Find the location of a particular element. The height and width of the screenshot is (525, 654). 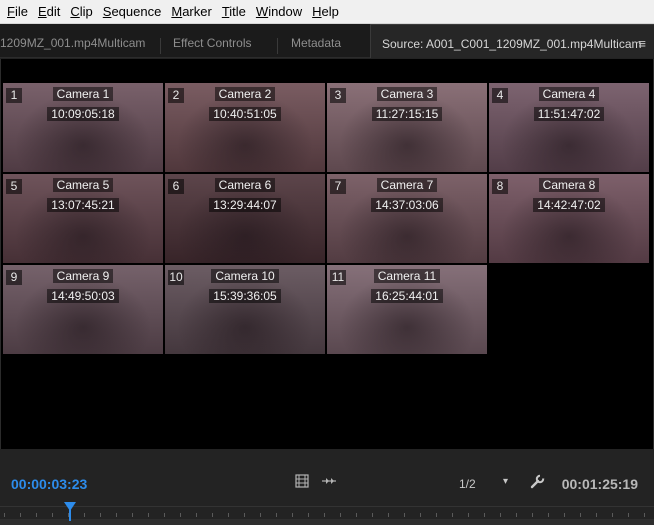

menu-sequence: Sequence is located at coordinates (132, 12).